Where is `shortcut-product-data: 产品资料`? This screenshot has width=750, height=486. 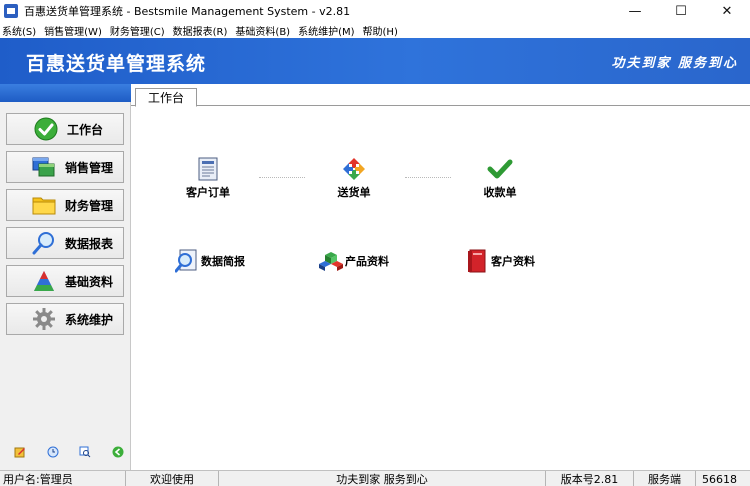 shortcut-product-data: 产品资料 is located at coordinates (354, 261).